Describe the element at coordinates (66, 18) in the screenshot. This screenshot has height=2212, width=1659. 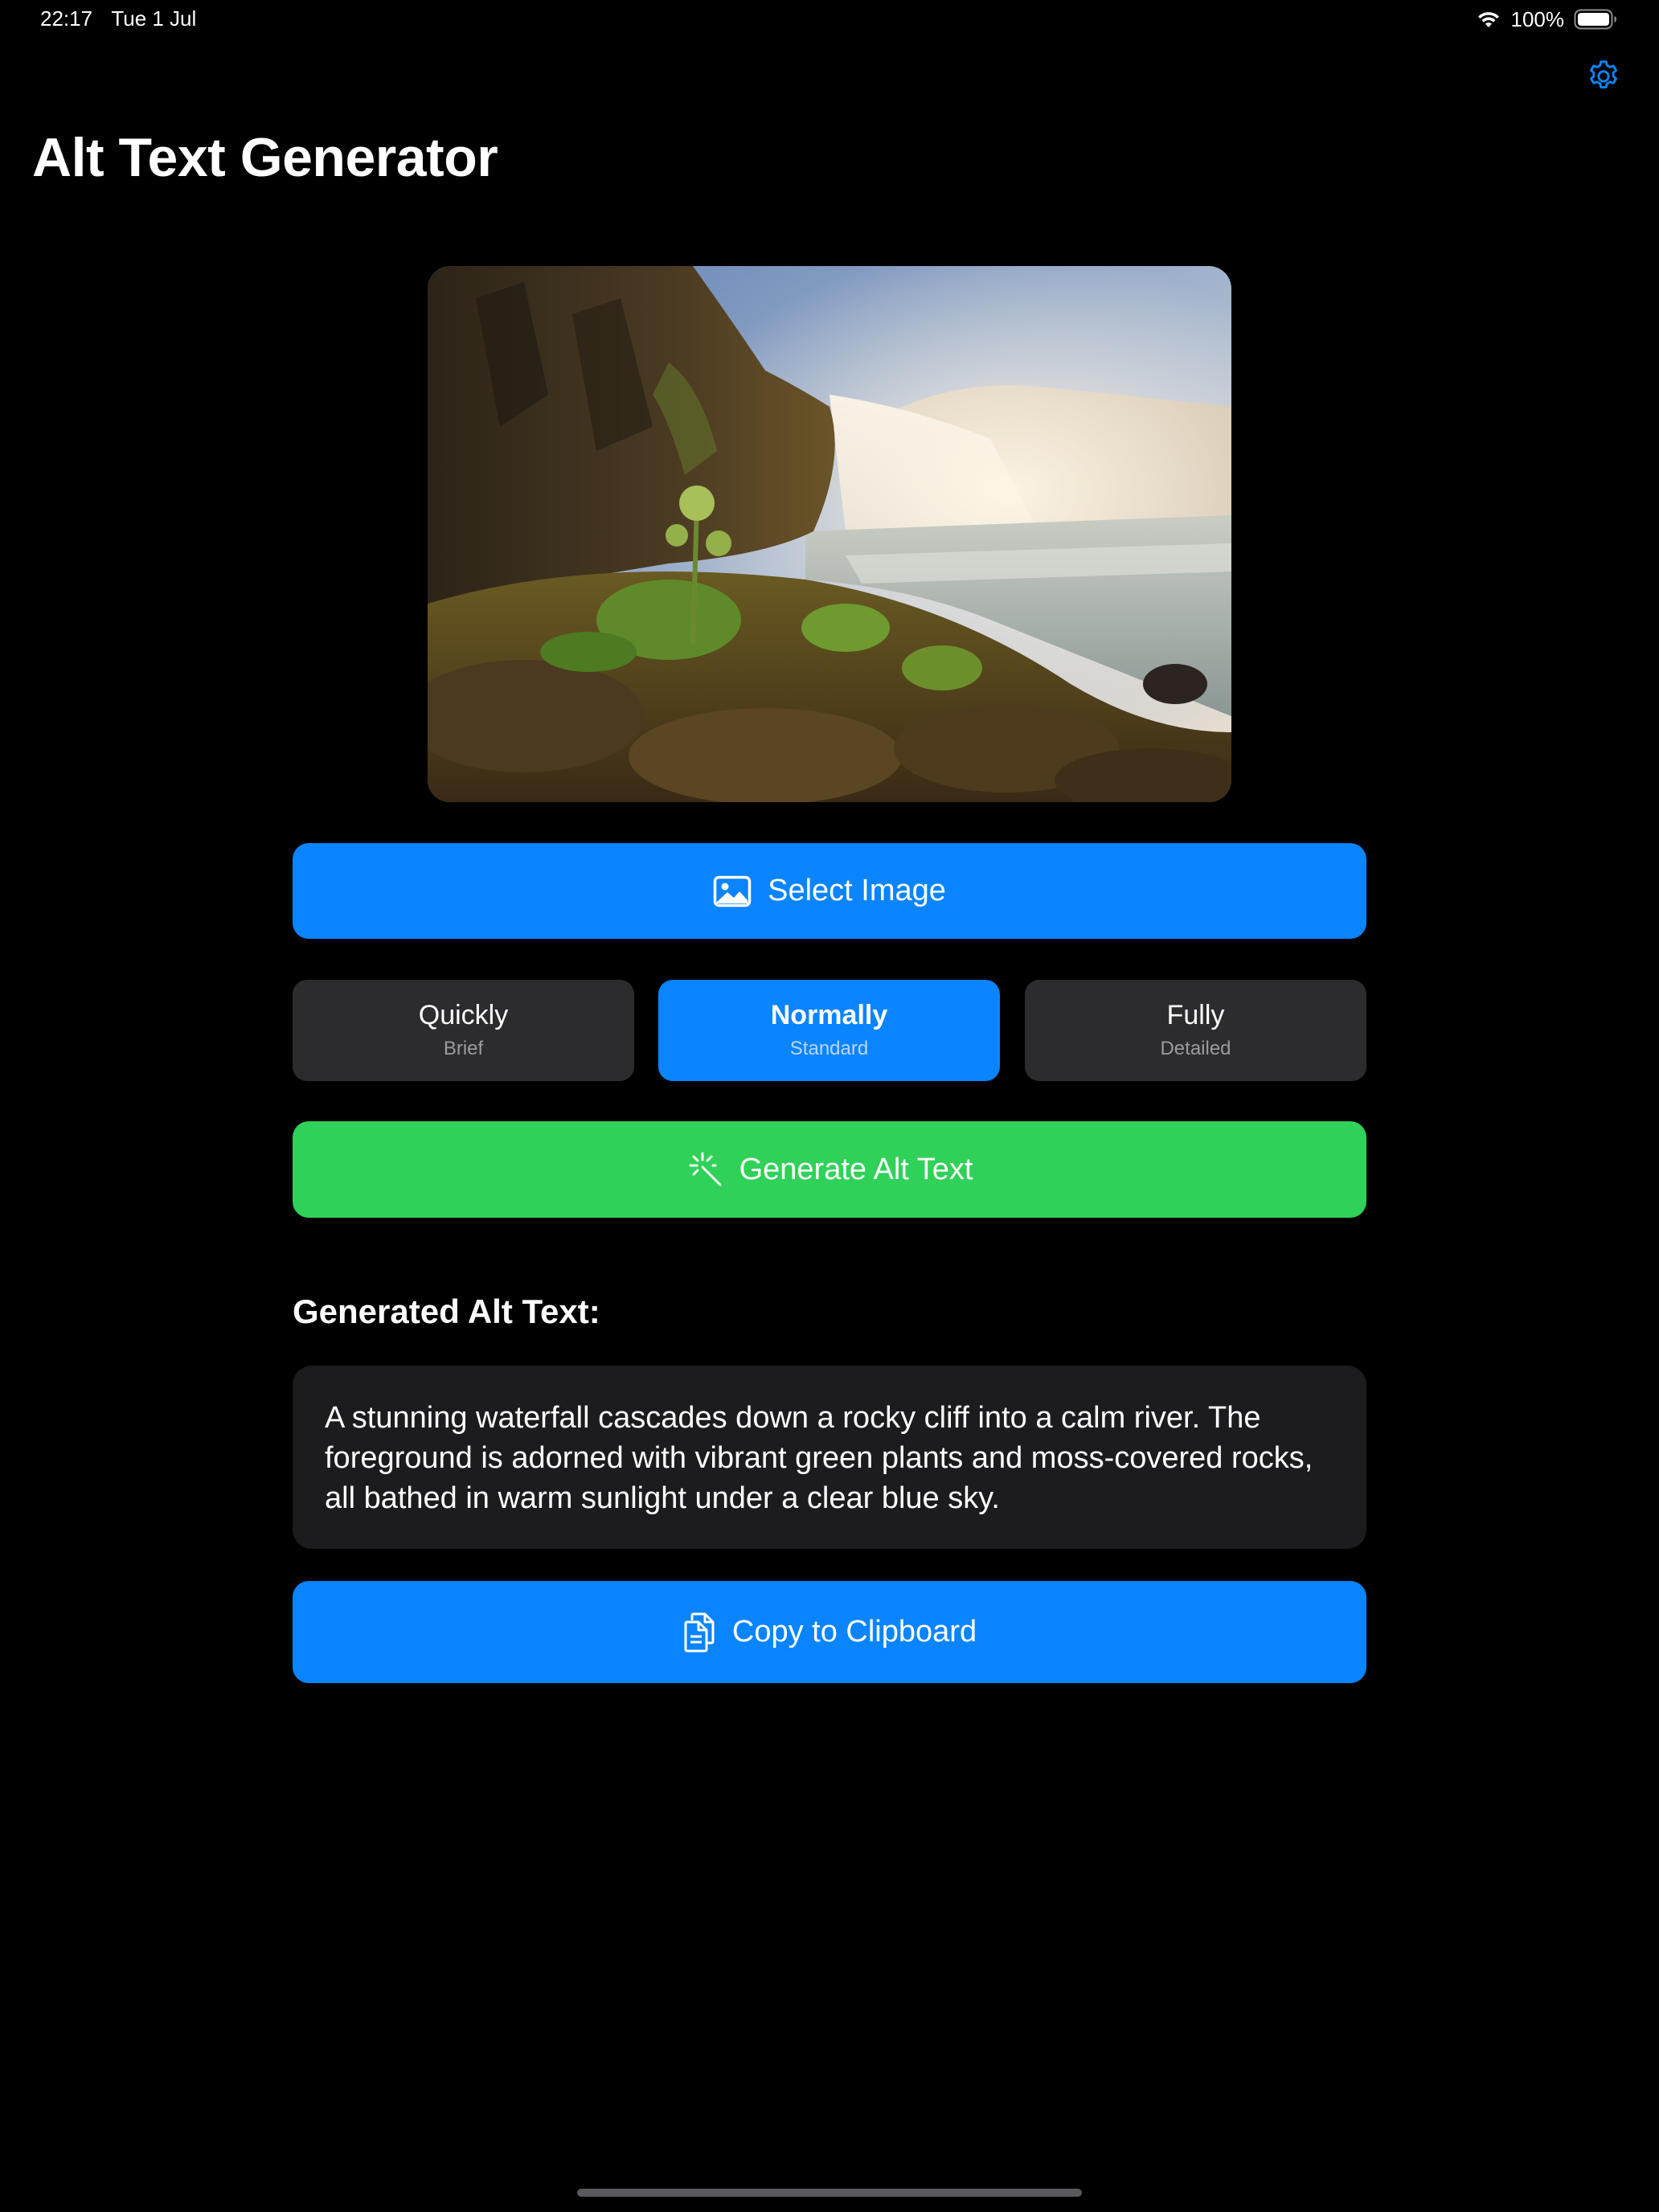
I see `status-time: 22:17` at that location.